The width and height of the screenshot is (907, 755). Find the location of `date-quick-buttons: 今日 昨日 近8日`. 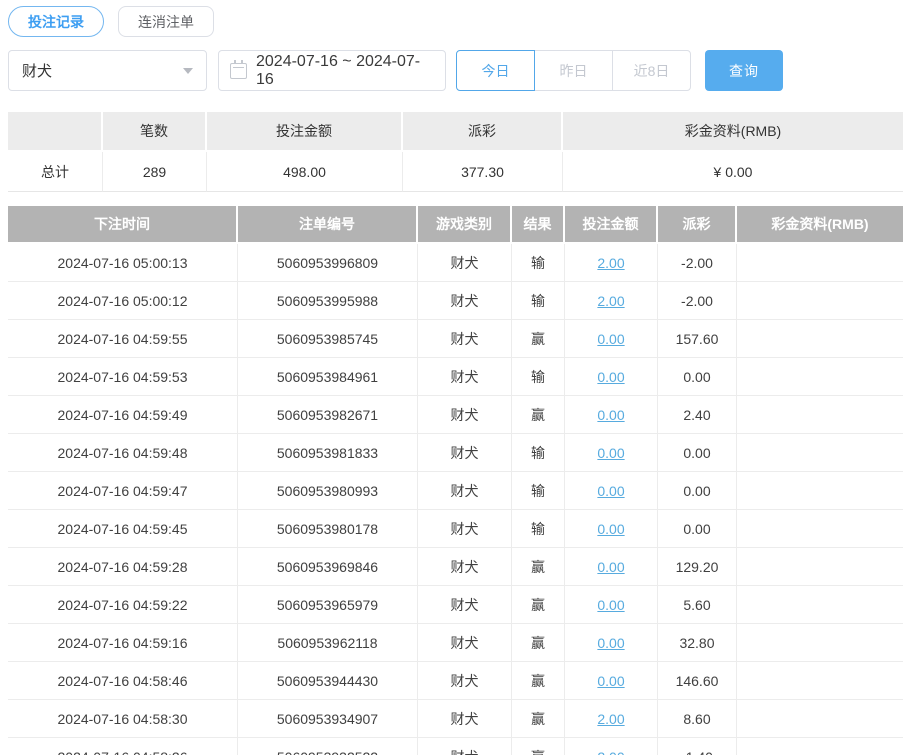

date-quick-buttons: 今日 昨日 近8日 is located at coordinates (573, 70).